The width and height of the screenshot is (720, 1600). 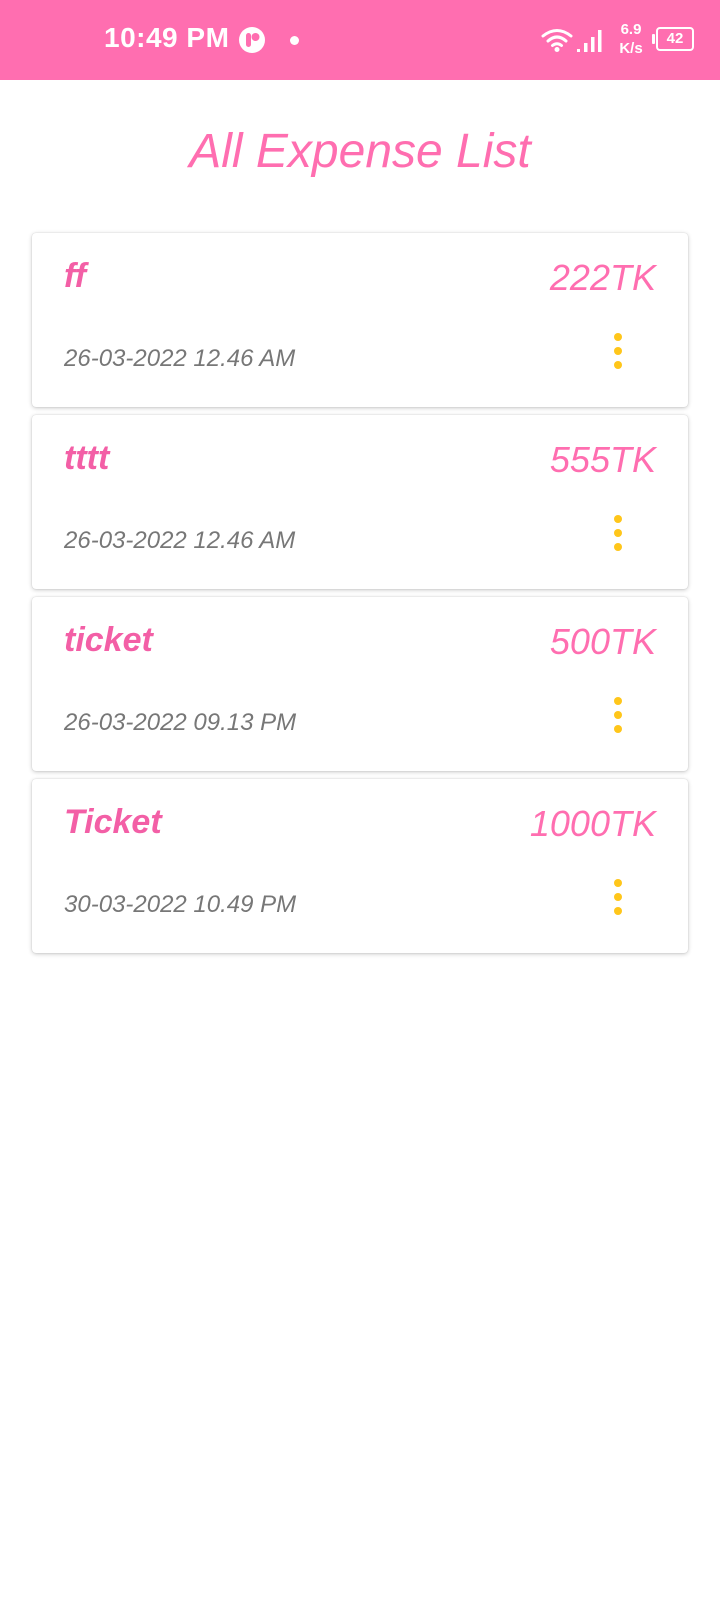 What do you see at coordinates (579, 277) in the screenshot?
I see `amount-value: 222` at bounding box center [579, 277].